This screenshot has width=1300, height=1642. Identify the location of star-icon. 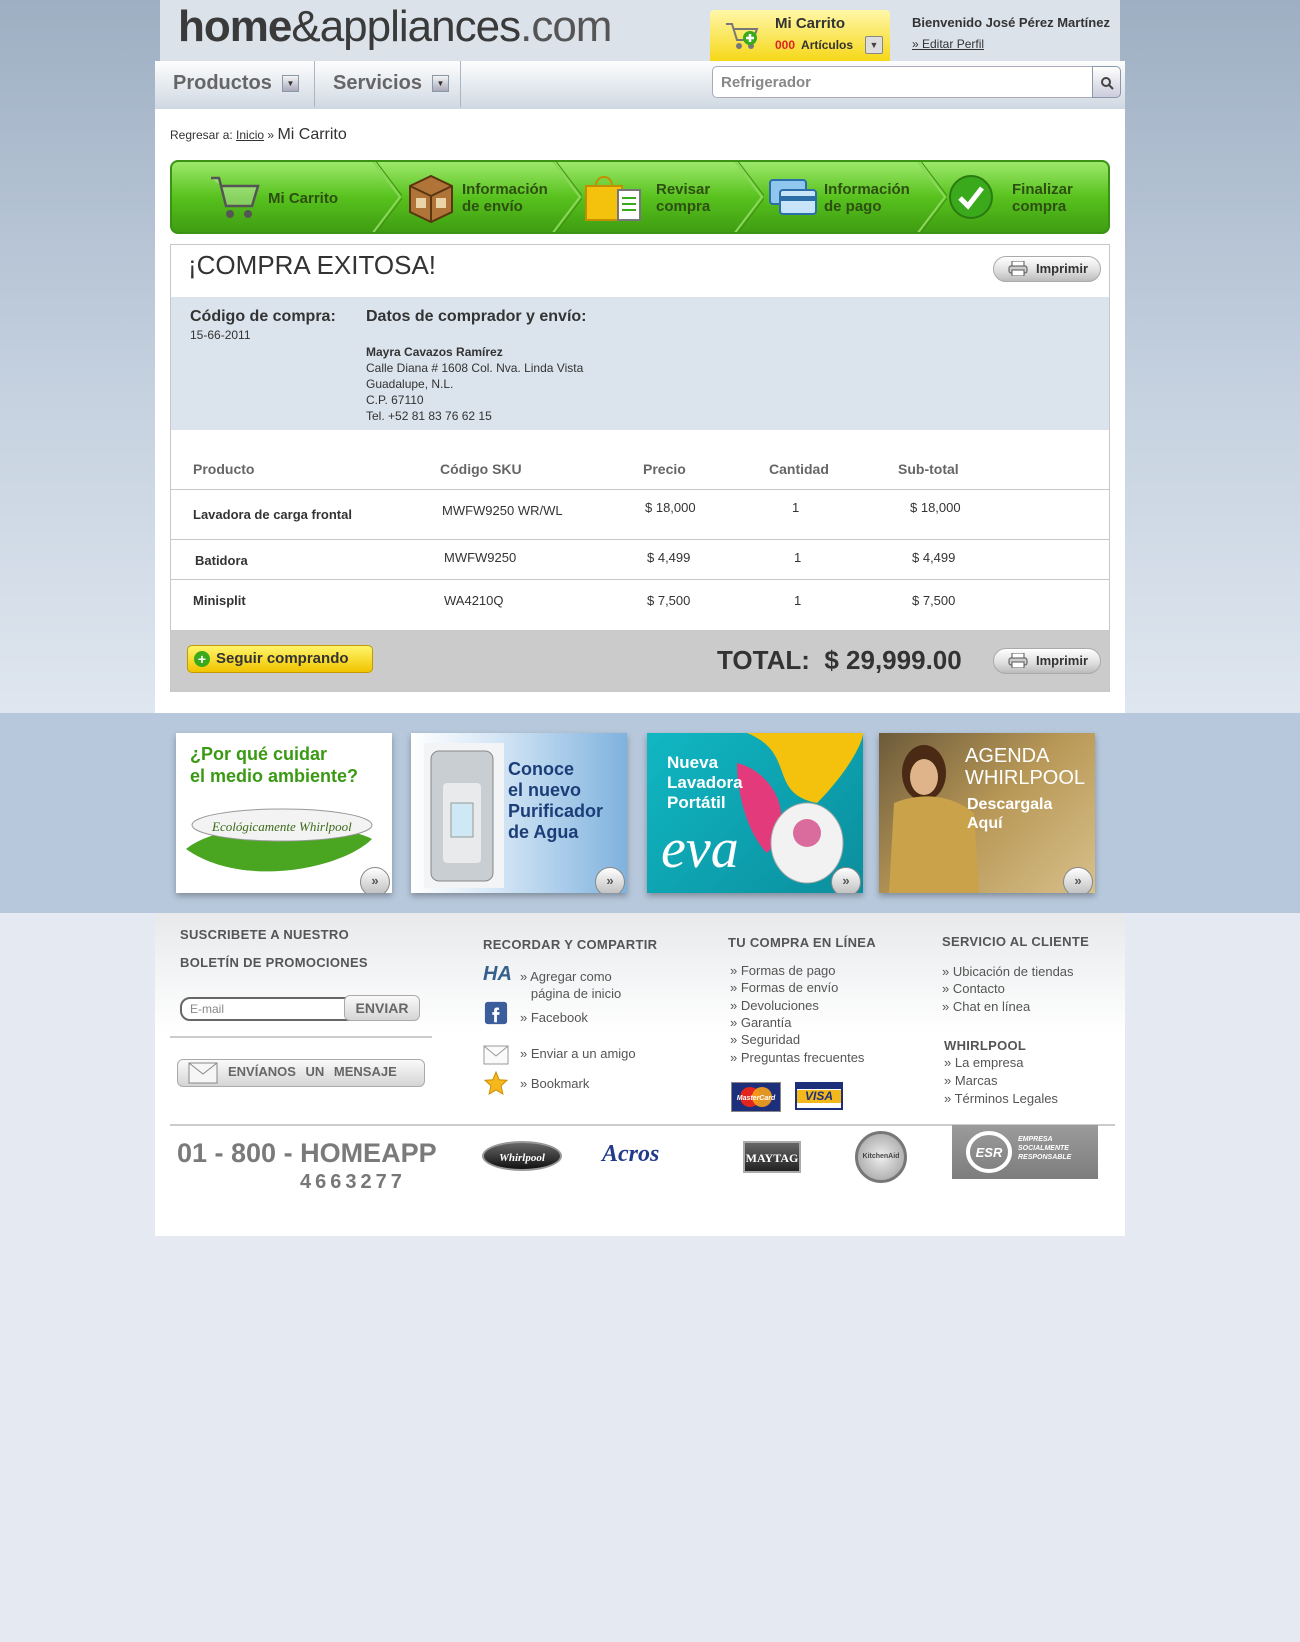
(496, 1083).